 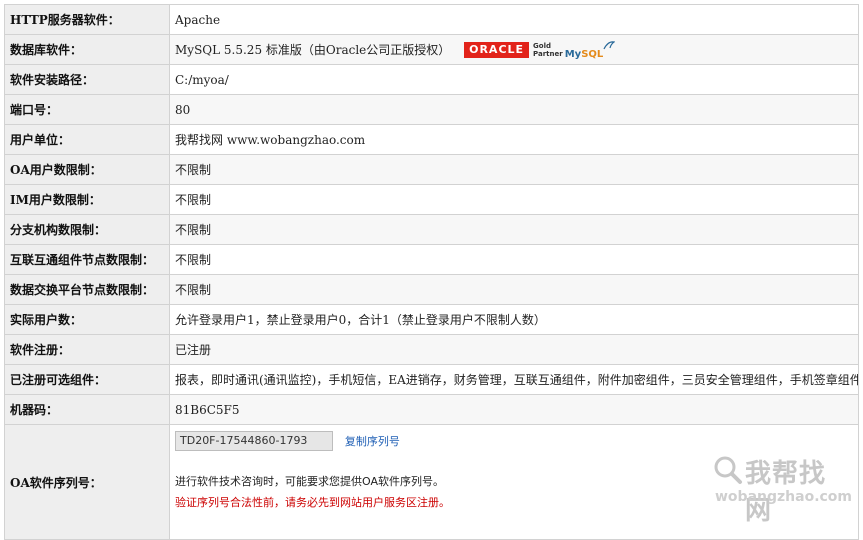 What do you see at coordinates (313, 49) in the screenshot?
I see `database-value: MySQL 5.5.25 标准版（由Oracle公司正版授权）` at bounding box center [313, 49].